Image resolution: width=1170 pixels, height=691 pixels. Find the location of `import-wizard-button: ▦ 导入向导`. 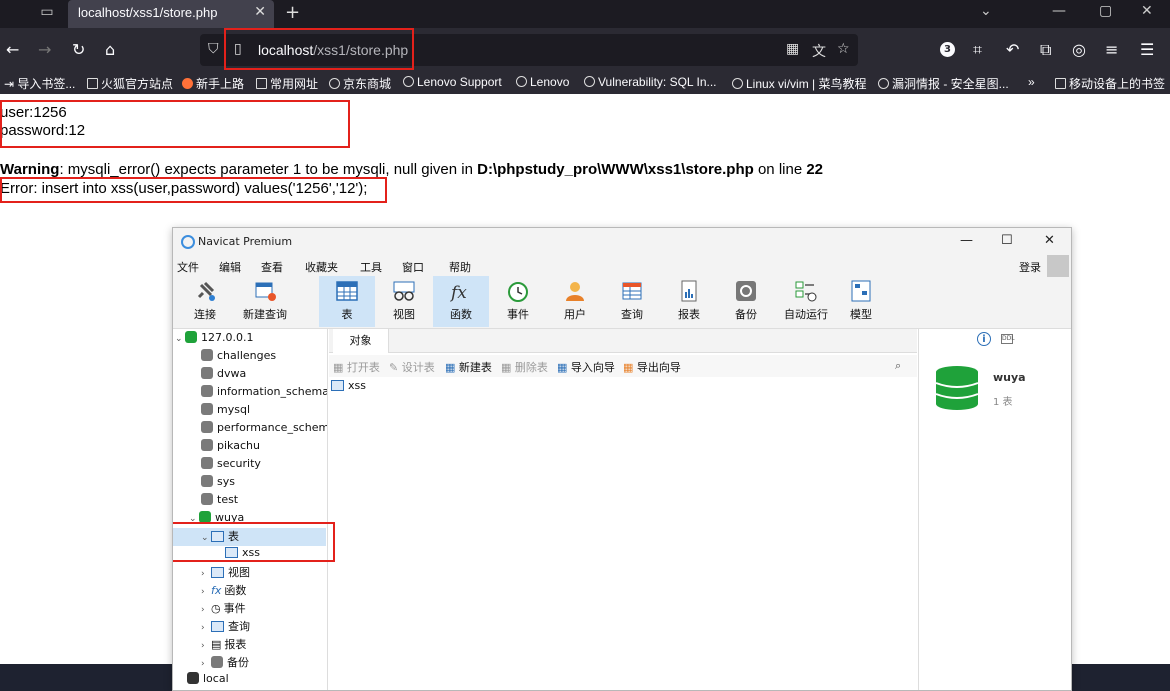

import-wizard-button: ▦ 导入向导 is located at coordinates (586, 367).